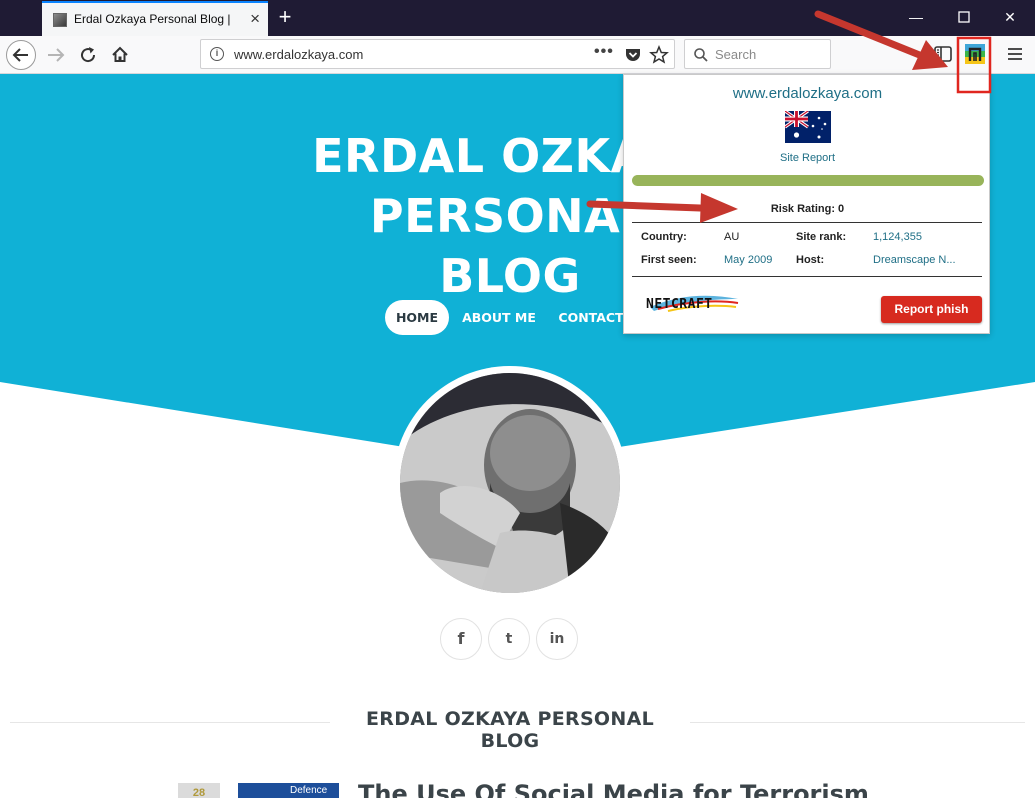 The height and width of the screenshot is (798, 1035). I want to click on search-icon, so click(701, 55).